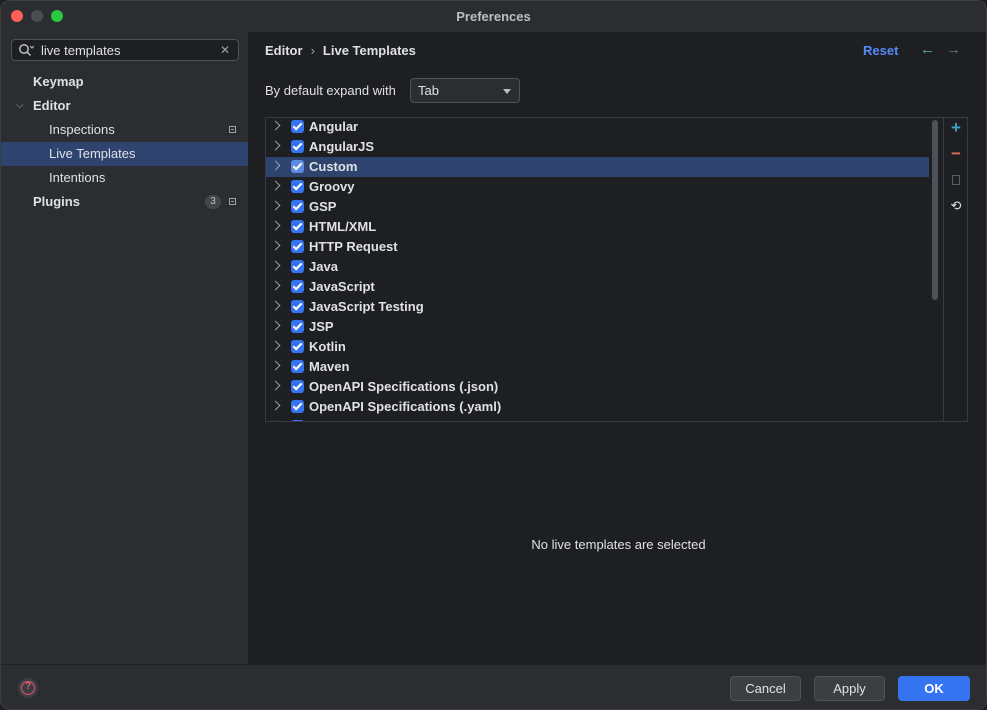 The height and width of the screenshot is (710, 987). What do you see at coordinates (124, 106) in the screenshot?
I see `sidebar-item-editor: ⌵ Editor` at bounding box center [124, 106].